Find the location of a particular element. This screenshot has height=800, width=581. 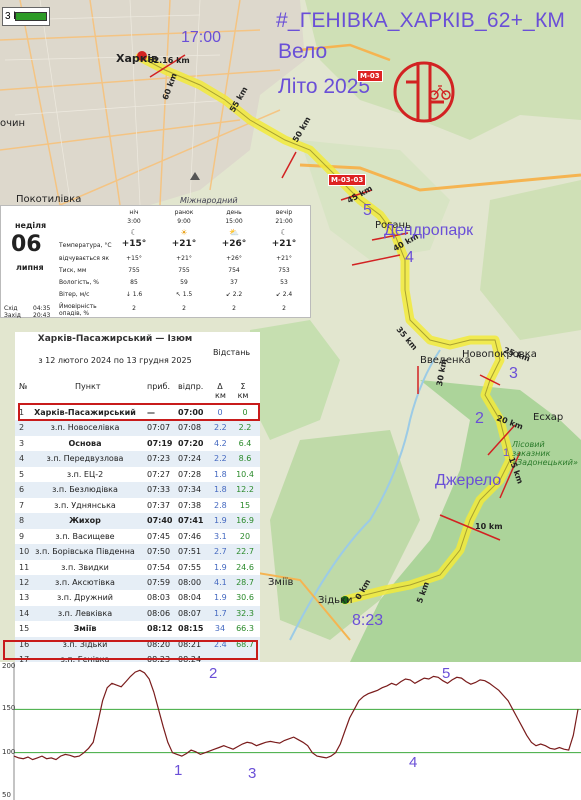

row-stop: з.п. Борівська Південна is located at coordinates (85, 552).